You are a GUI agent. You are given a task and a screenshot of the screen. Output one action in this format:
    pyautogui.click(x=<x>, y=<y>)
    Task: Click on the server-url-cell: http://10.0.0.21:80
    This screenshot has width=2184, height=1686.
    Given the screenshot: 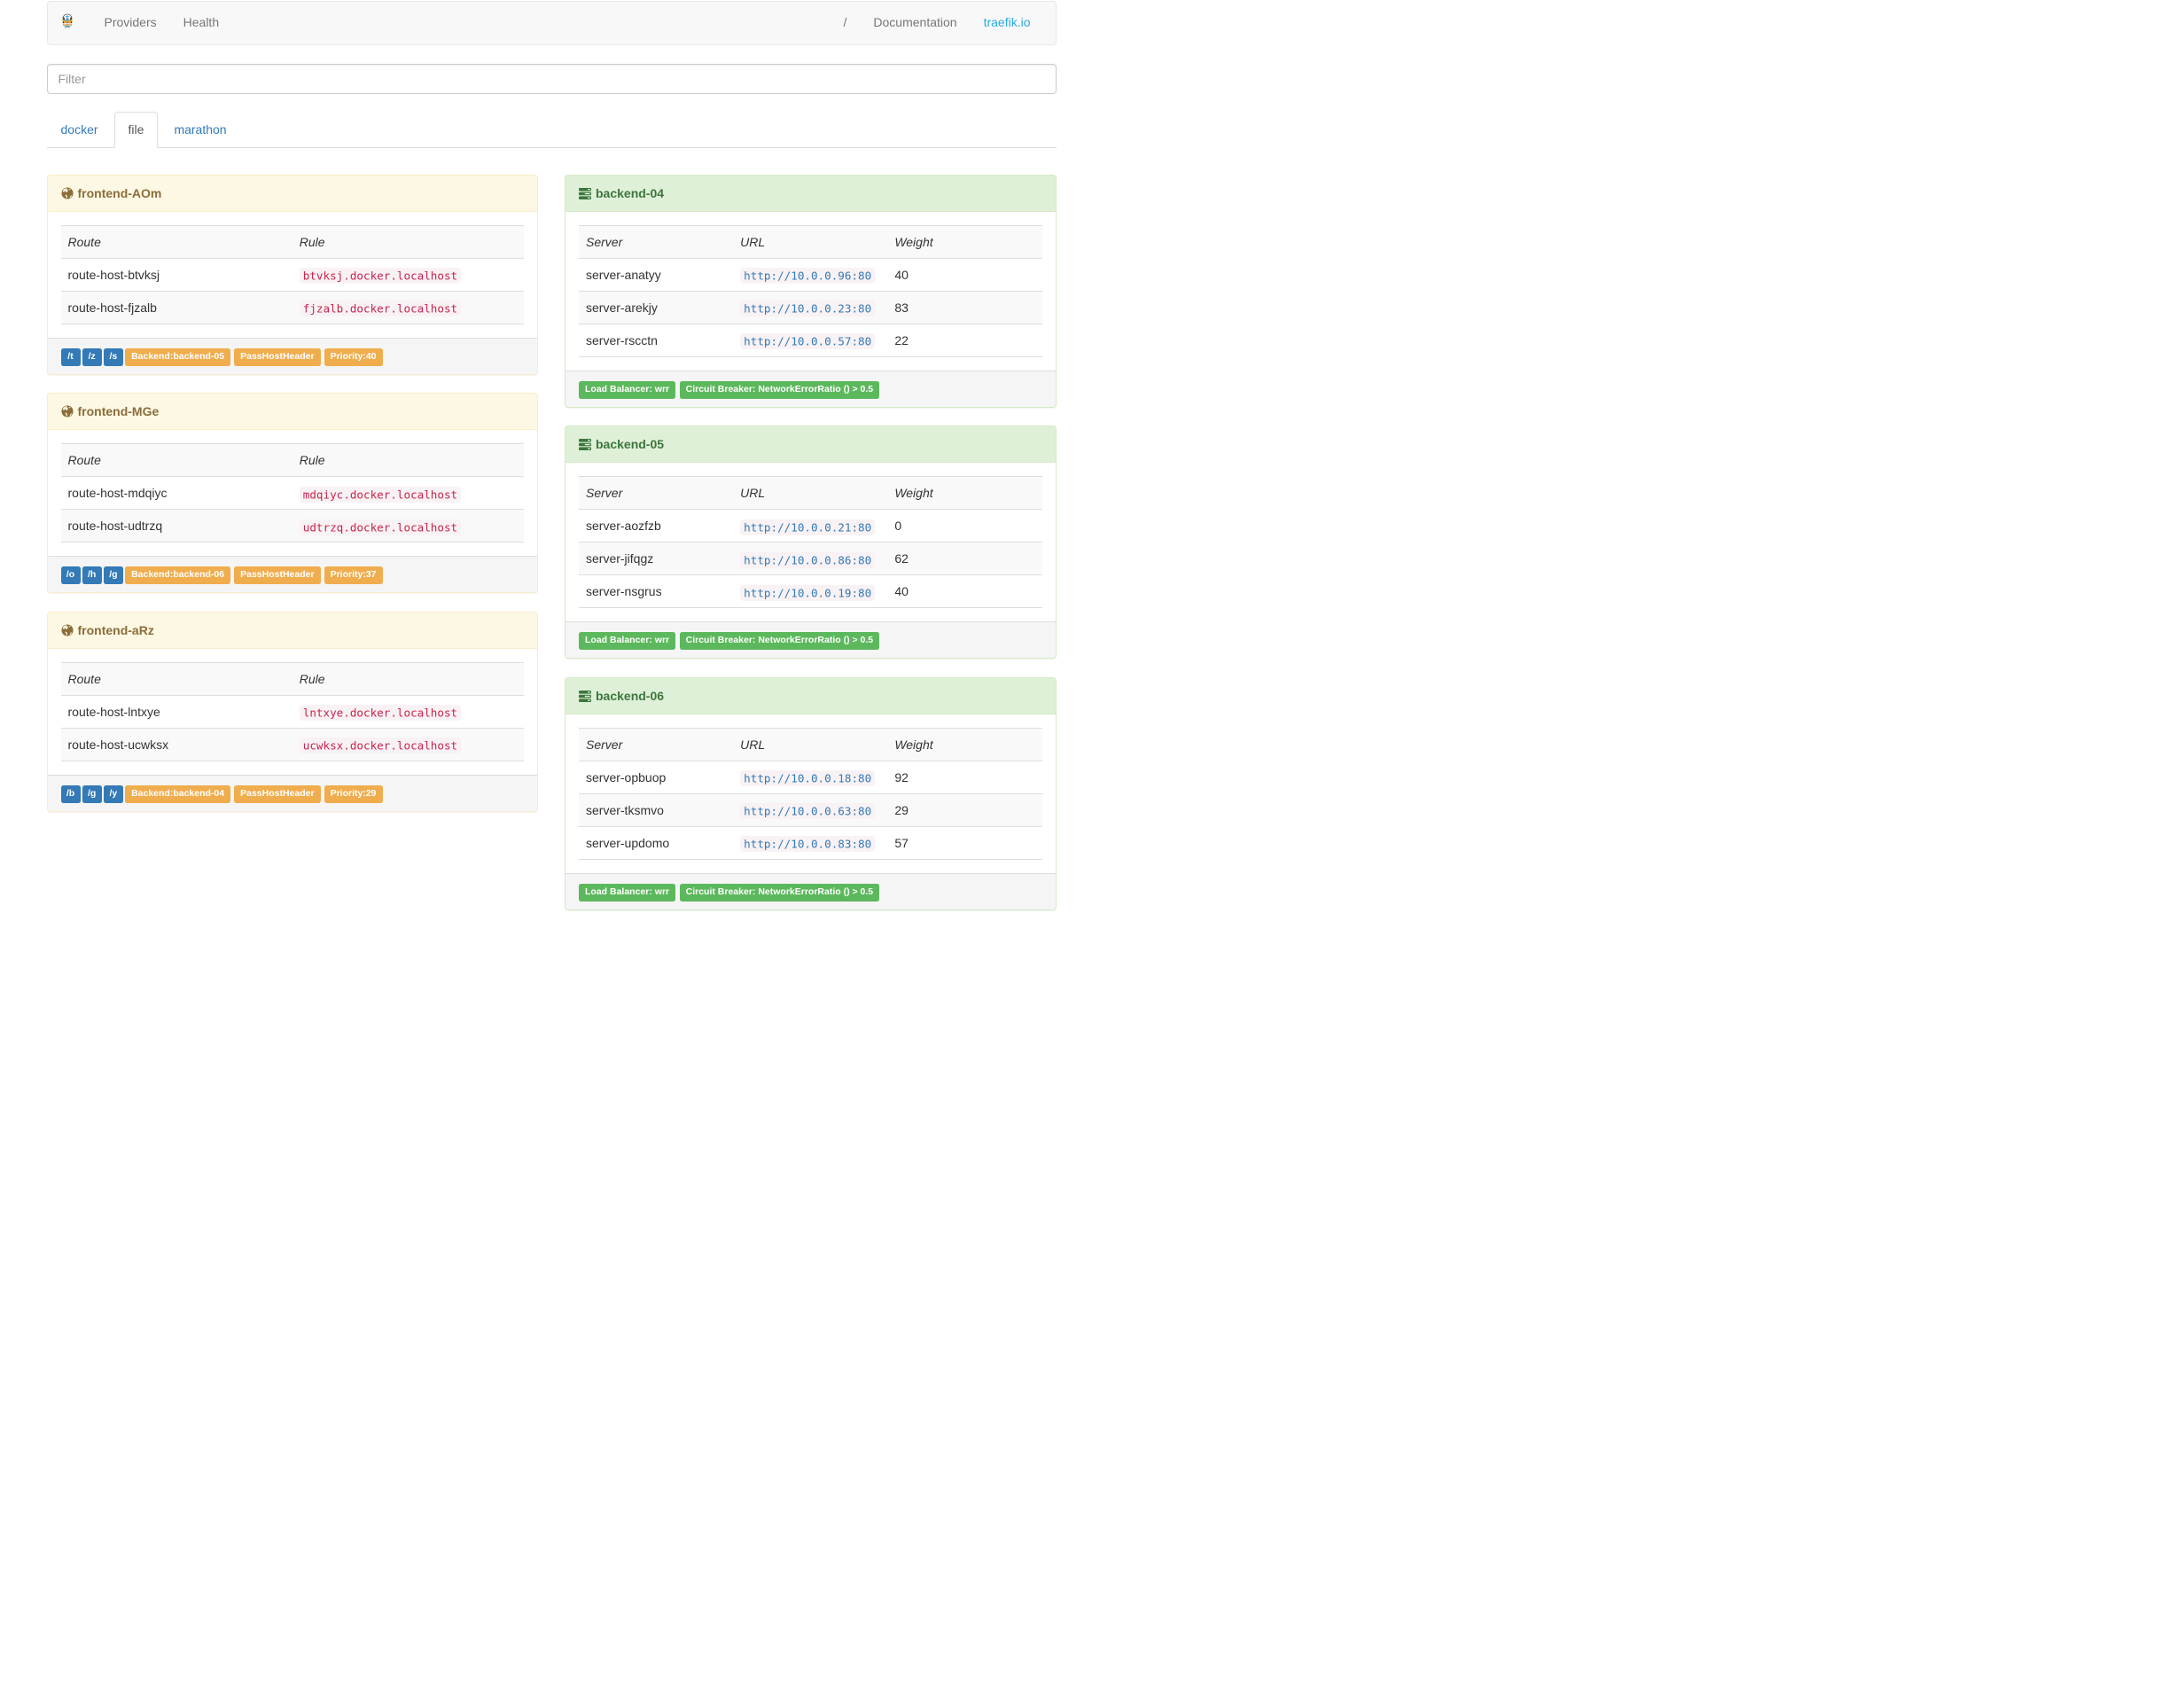 What is the action you would take?
    pyautogui.click(x=810, y=525)
    